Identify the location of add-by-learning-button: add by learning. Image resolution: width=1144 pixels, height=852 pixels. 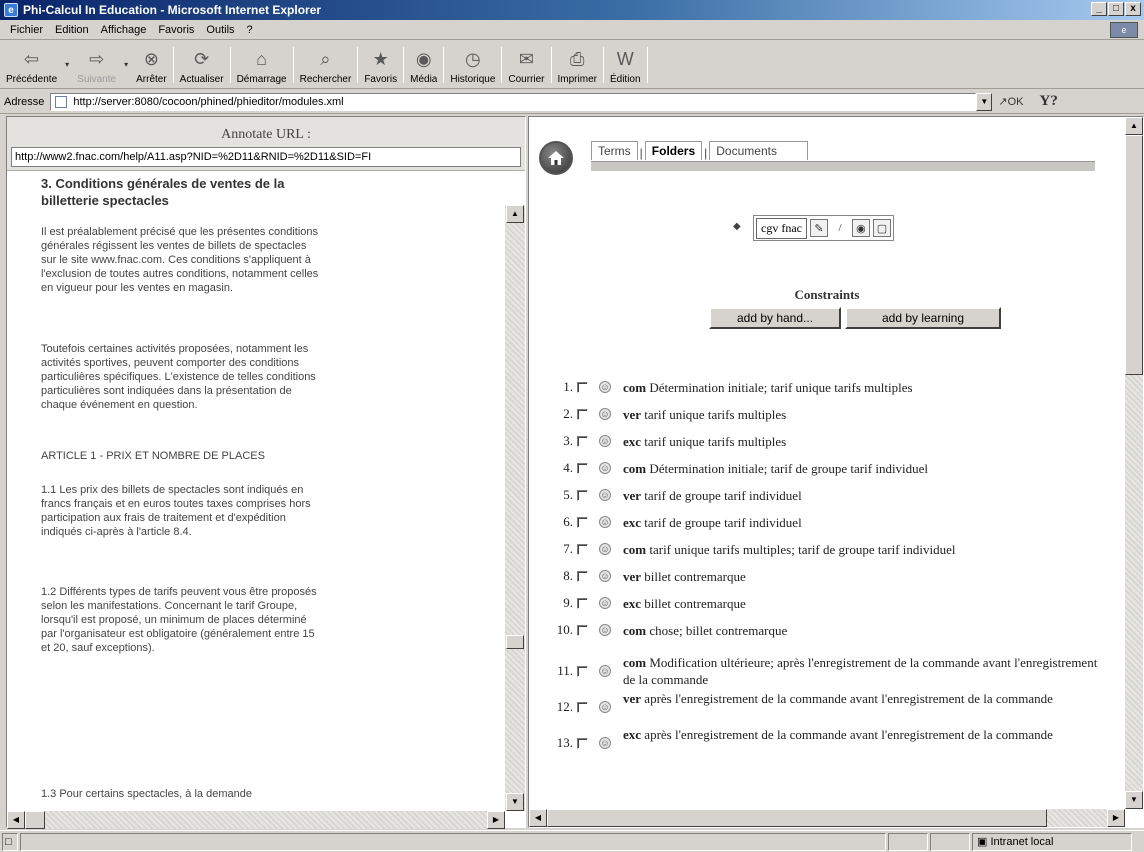
(923, 318).